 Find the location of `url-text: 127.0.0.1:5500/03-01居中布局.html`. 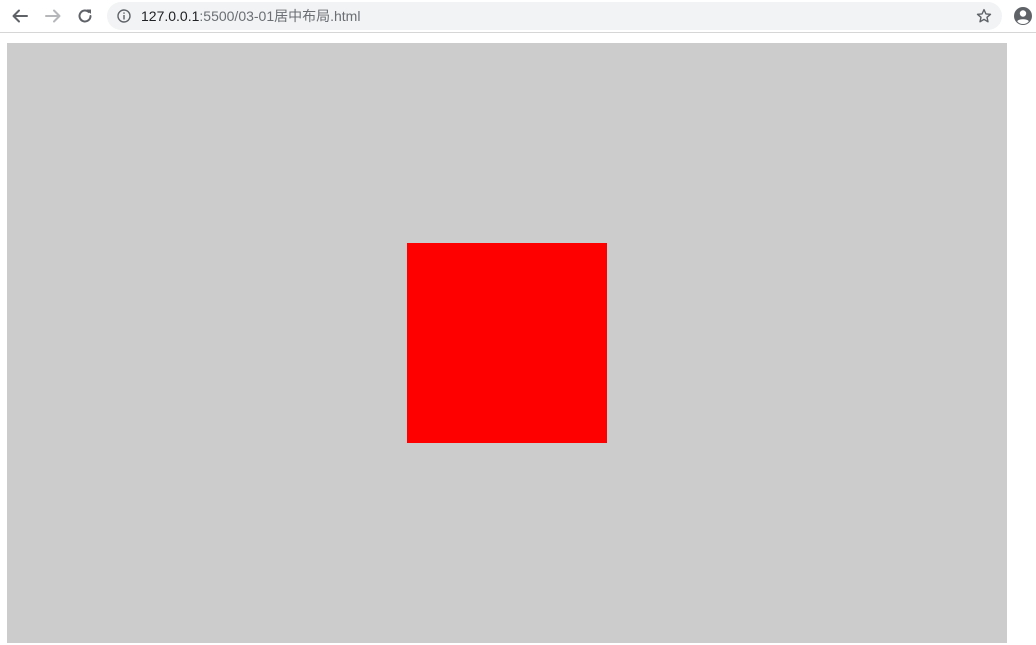

url-text: 127.0.0.1:5500/03-01居中布局.html is located at coordinates (250, 16).